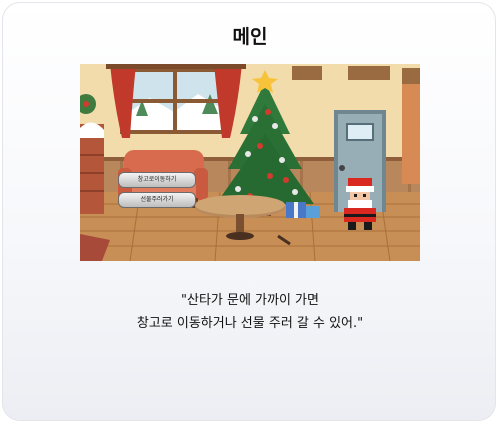  What do you see at coordinates (250, 300) in the screenshot?
I see `caption-line-1: "산타가 문에 가까이 가면` at bounding box center [250, 300].